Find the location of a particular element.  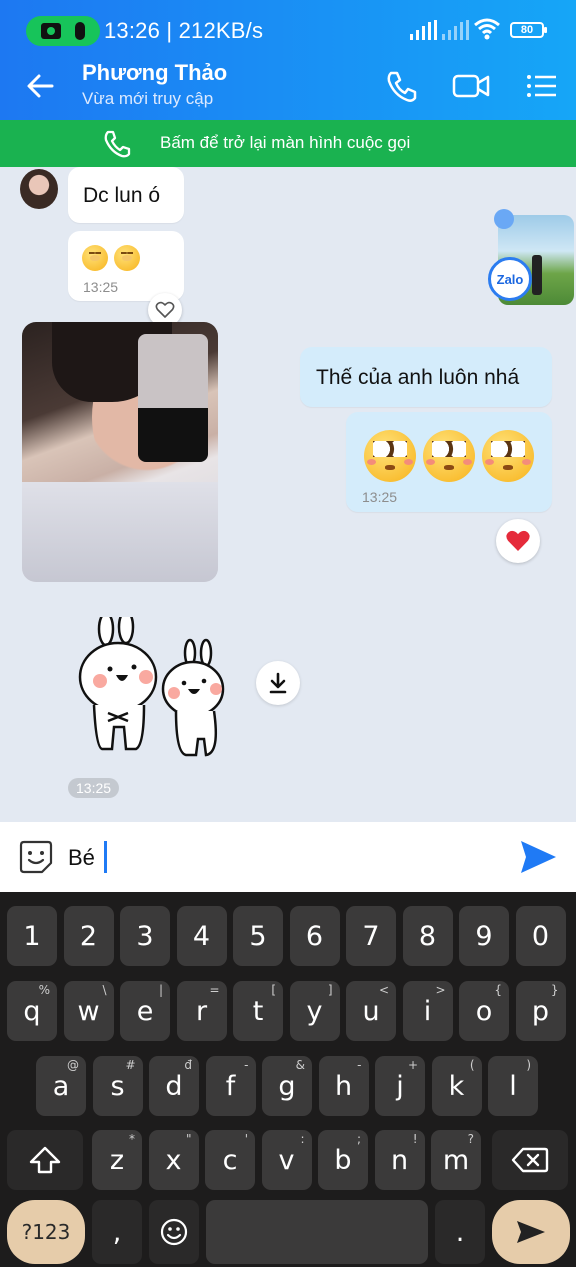

my-message-bubble: 13:25 is located at coordinates (449, 462).